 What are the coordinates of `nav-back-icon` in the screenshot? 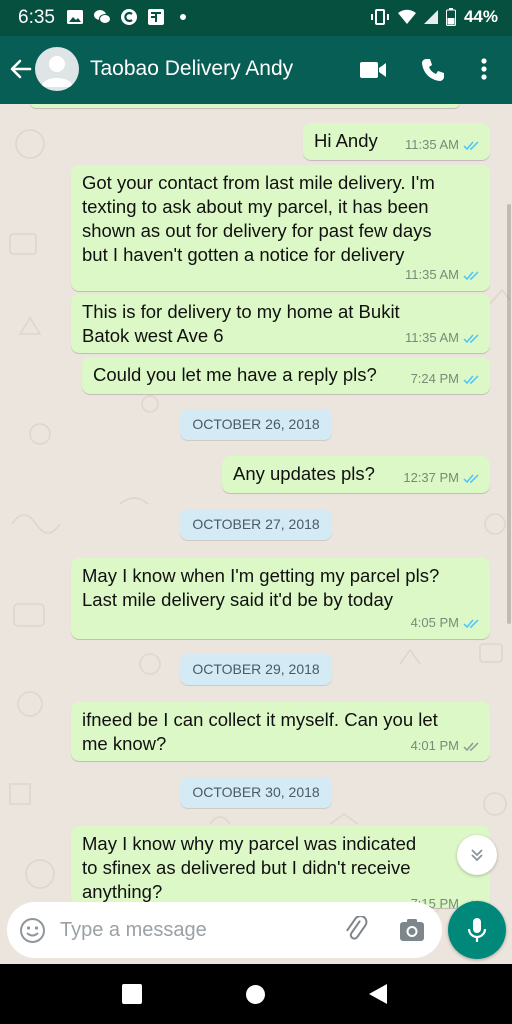 It's located at (378, 994).